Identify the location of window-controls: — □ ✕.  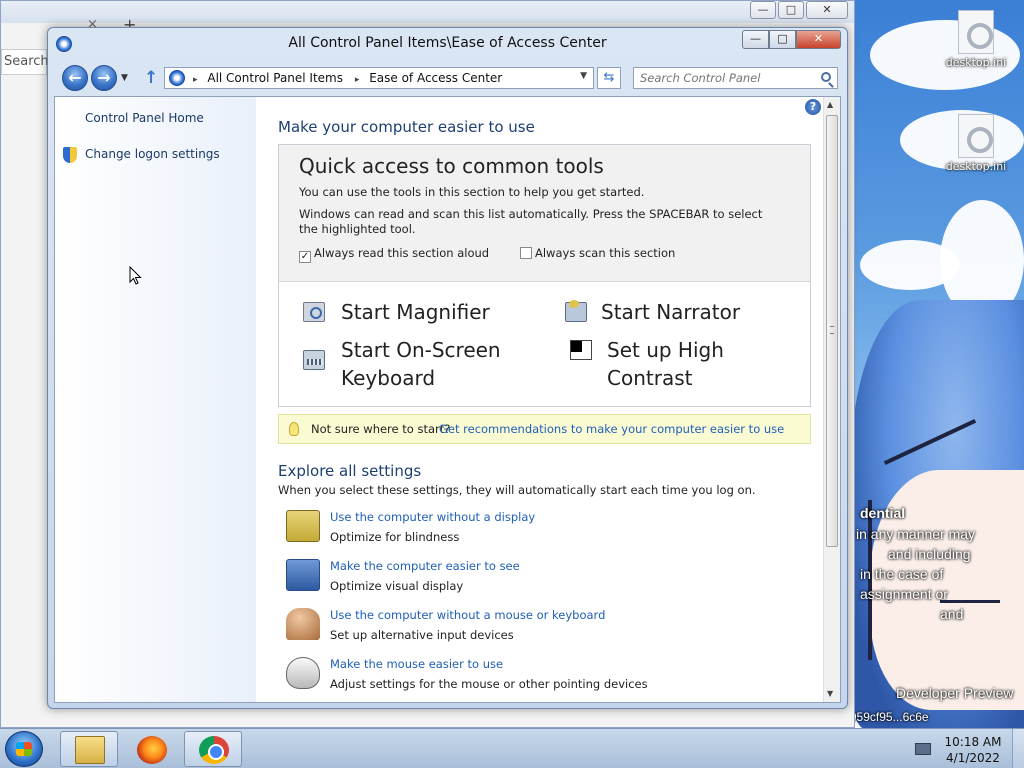
(791, 39).